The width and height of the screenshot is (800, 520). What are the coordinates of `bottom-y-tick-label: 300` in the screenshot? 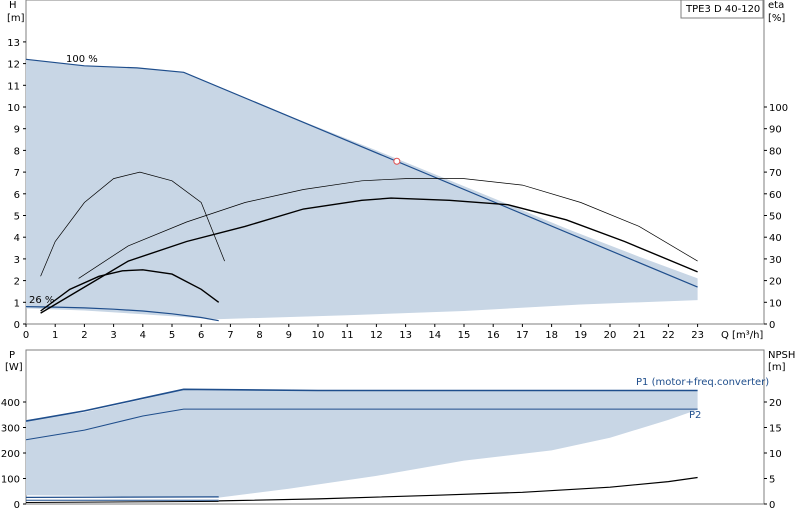 It's located at (10, 429).